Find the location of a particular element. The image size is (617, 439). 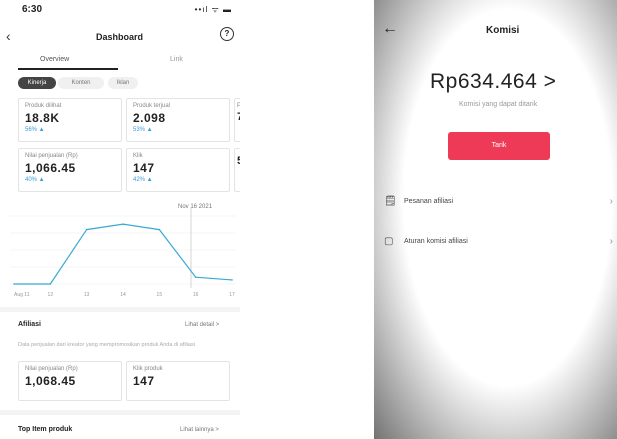

status-bar-time: 6:30 is located at coordinates (32, 9).